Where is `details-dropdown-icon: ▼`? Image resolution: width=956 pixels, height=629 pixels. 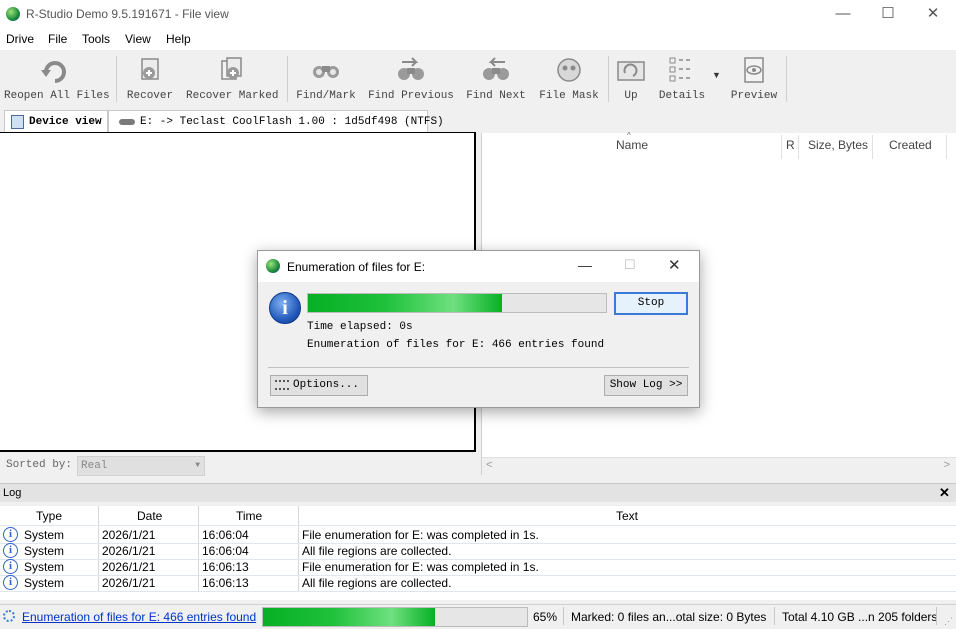
details-dropdown-icon: ▼ is located at coordinates (716, 75).